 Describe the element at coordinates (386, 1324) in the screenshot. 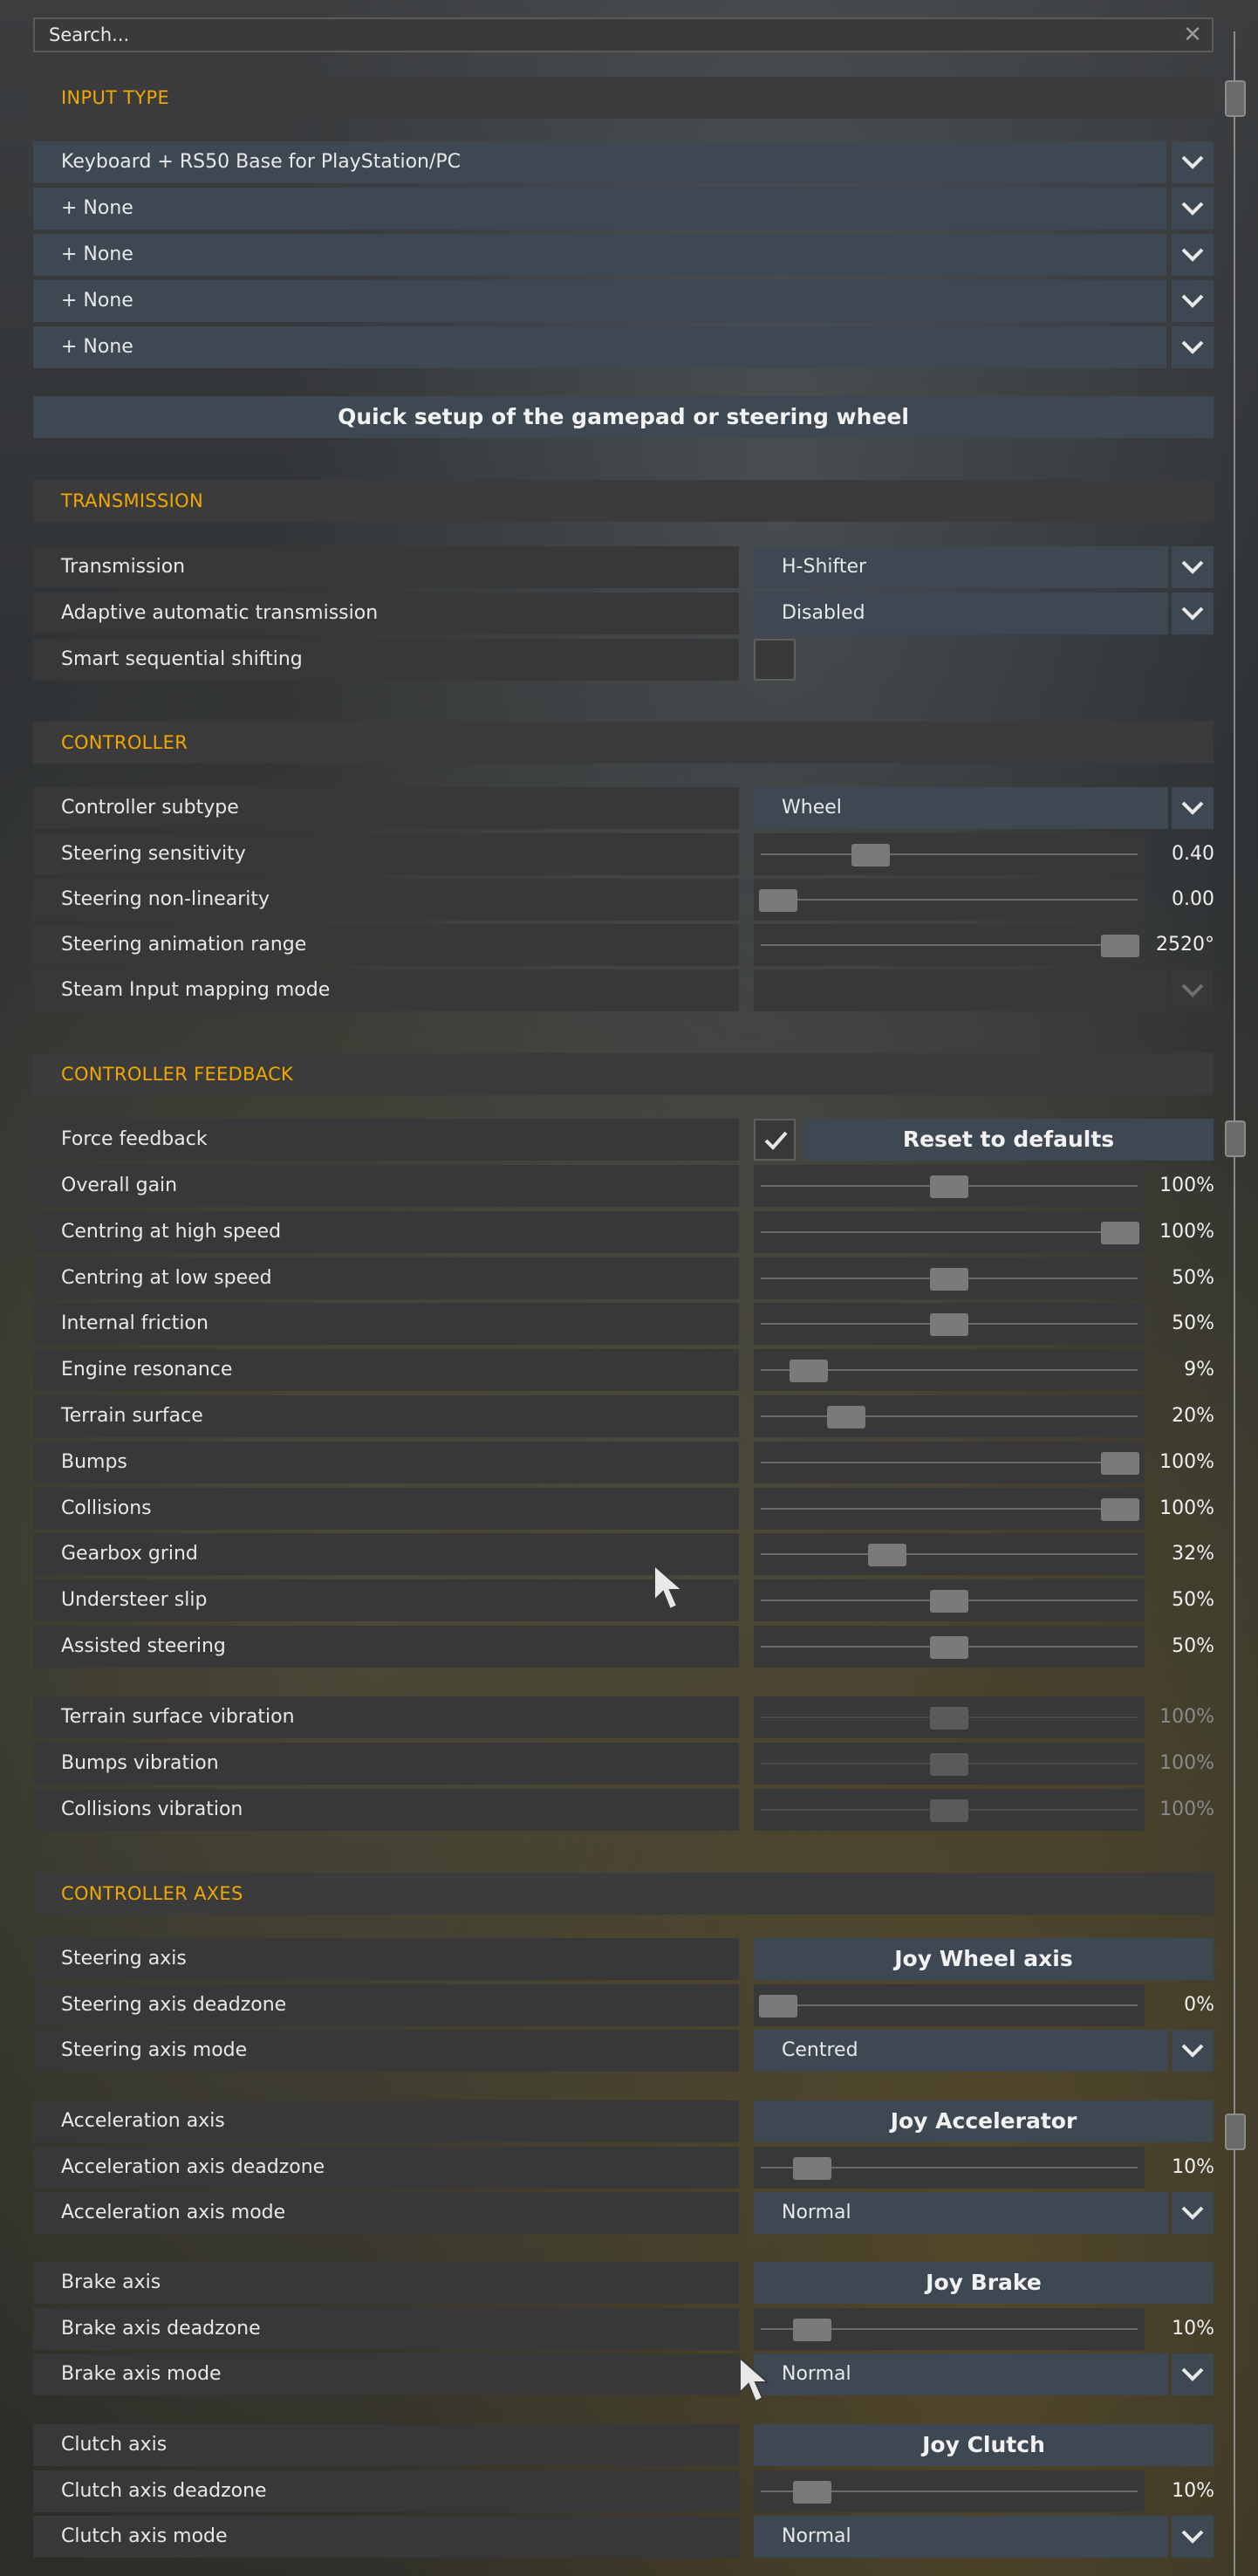

I see `feedback-setting-label: Internal friction` at that location.